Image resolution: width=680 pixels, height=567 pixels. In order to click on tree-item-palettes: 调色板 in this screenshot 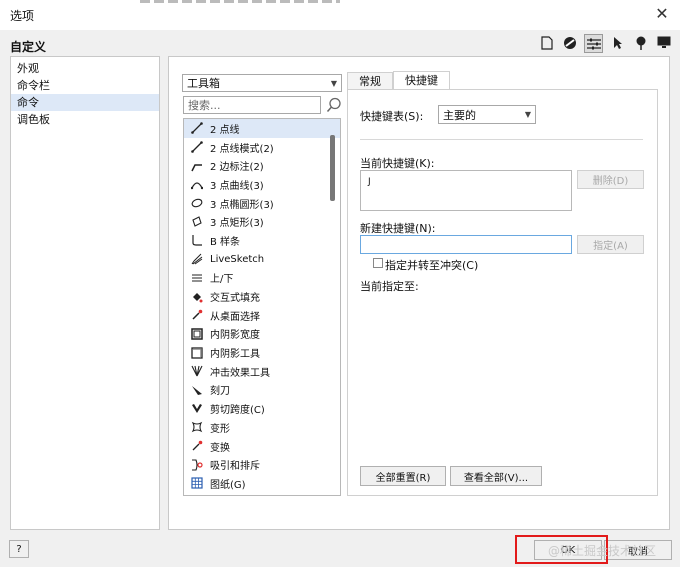, I will do `click(85, 119)`.